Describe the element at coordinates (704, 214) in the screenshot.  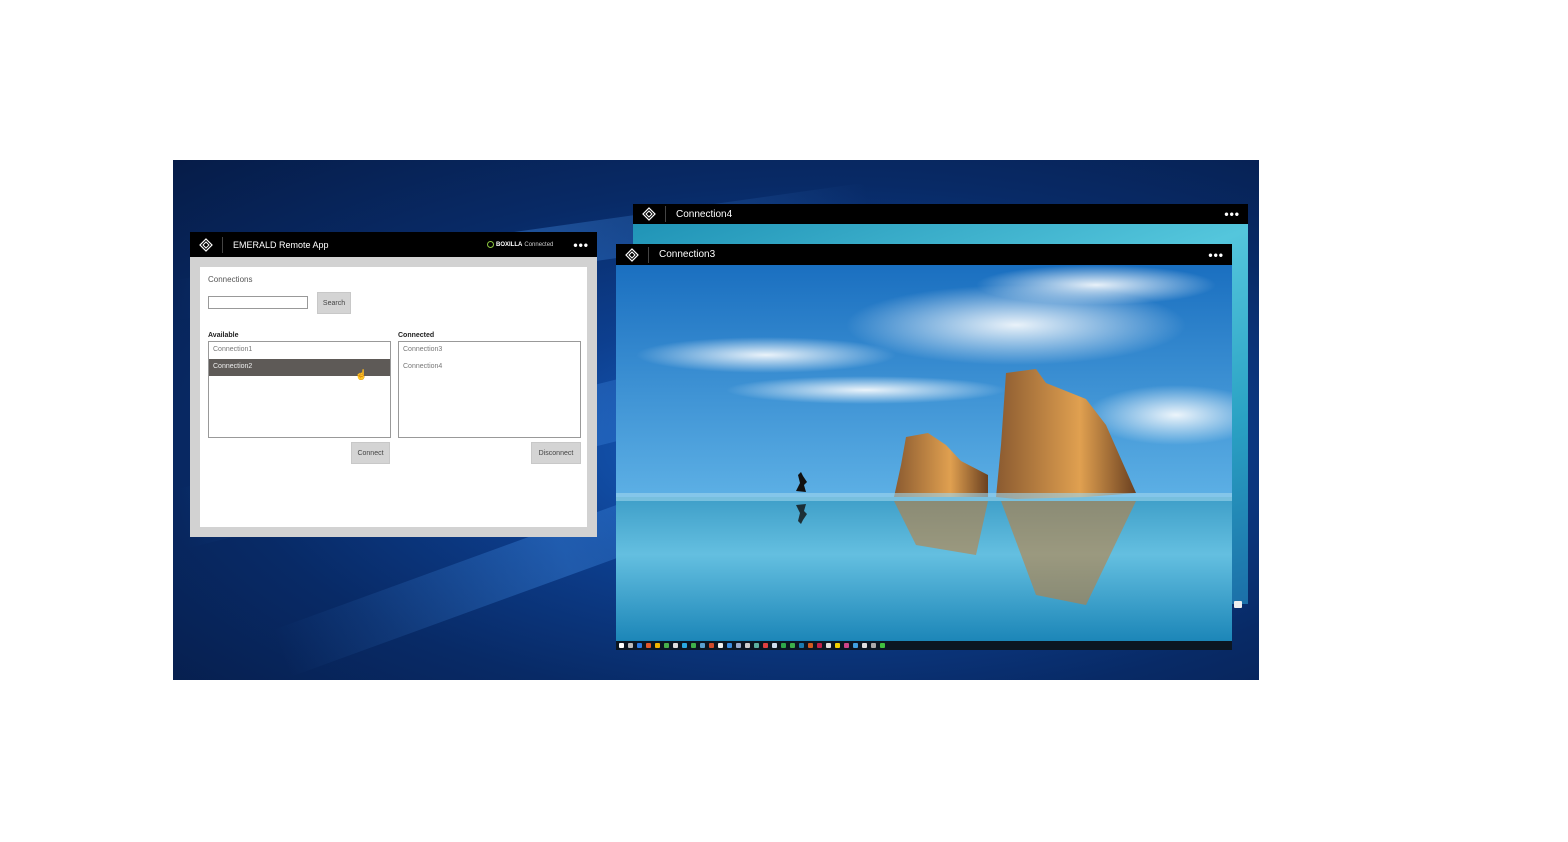
I see `window-title: Connection4` at that location.